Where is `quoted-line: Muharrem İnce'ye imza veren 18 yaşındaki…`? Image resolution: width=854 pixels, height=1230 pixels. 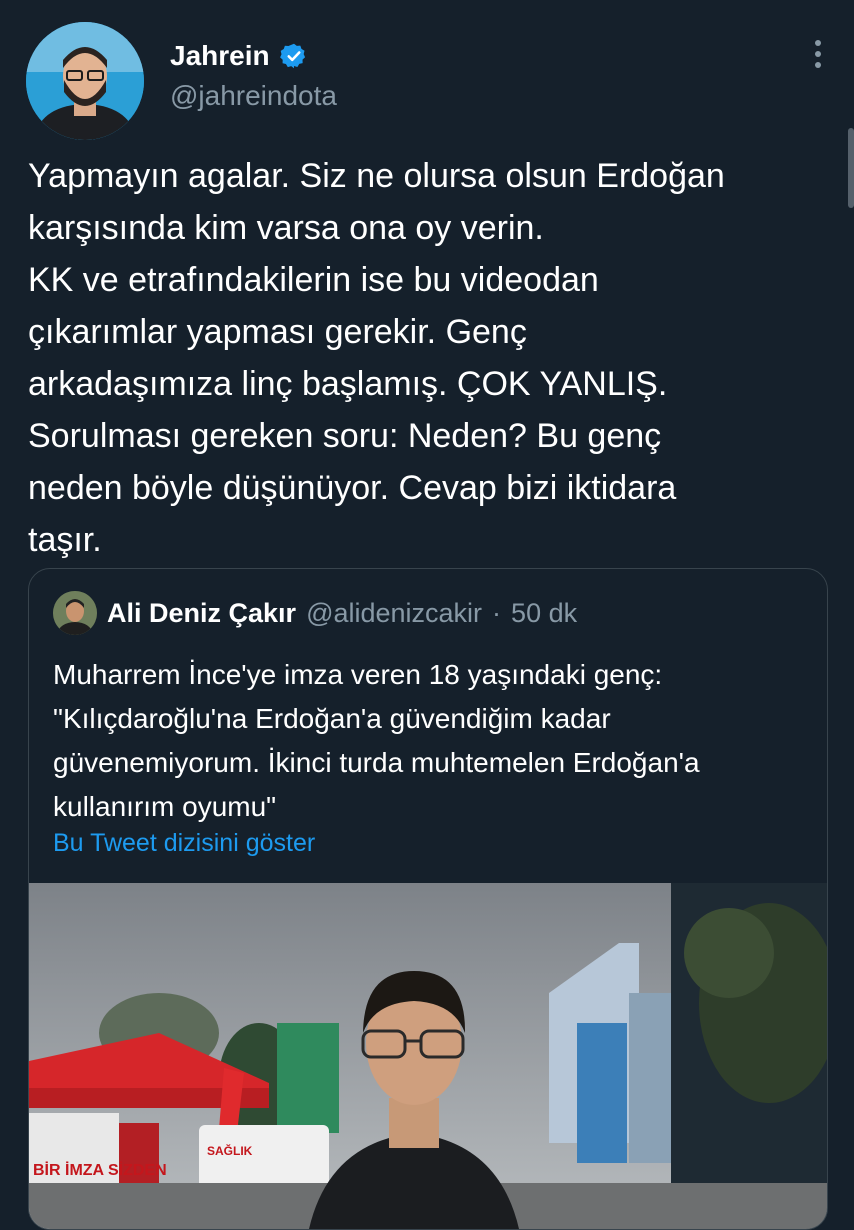 quoted-line: Muharrem İnce'ye imza veren 18 yaşındaki… is located at coordinates (358, 674).